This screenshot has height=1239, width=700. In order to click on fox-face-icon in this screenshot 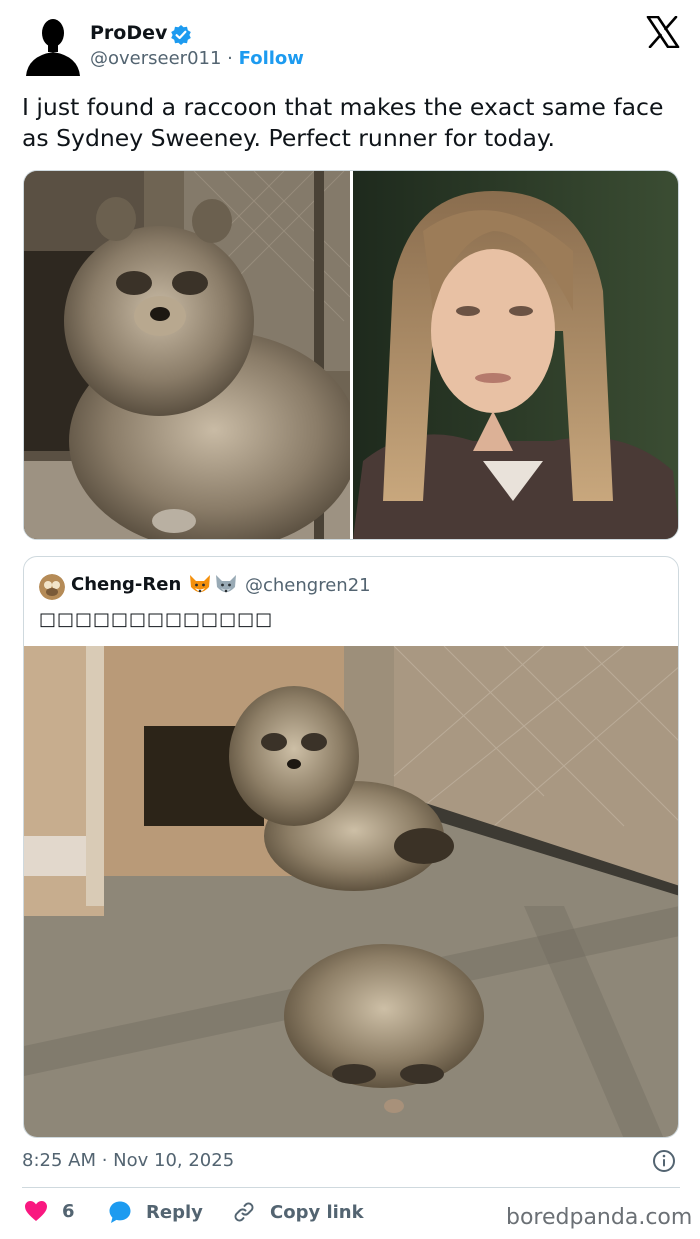, I will do `click(200, 584)`.